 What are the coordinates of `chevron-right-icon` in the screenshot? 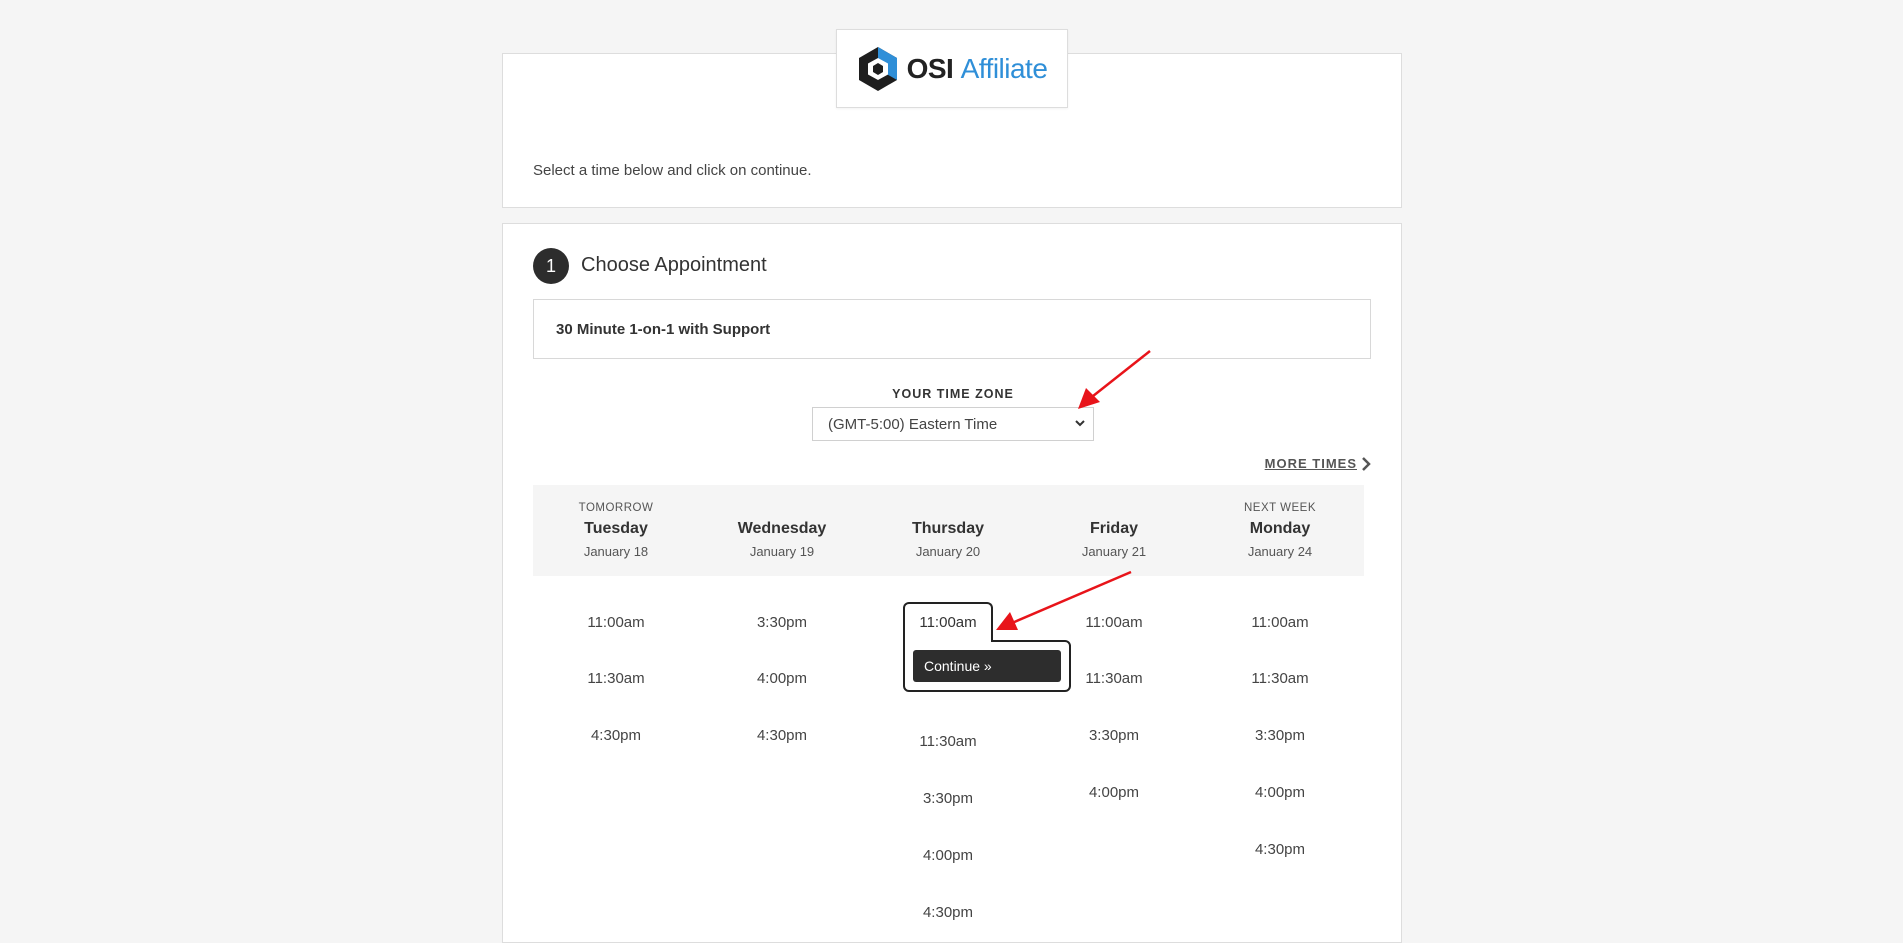 It's located at (1366, 463).